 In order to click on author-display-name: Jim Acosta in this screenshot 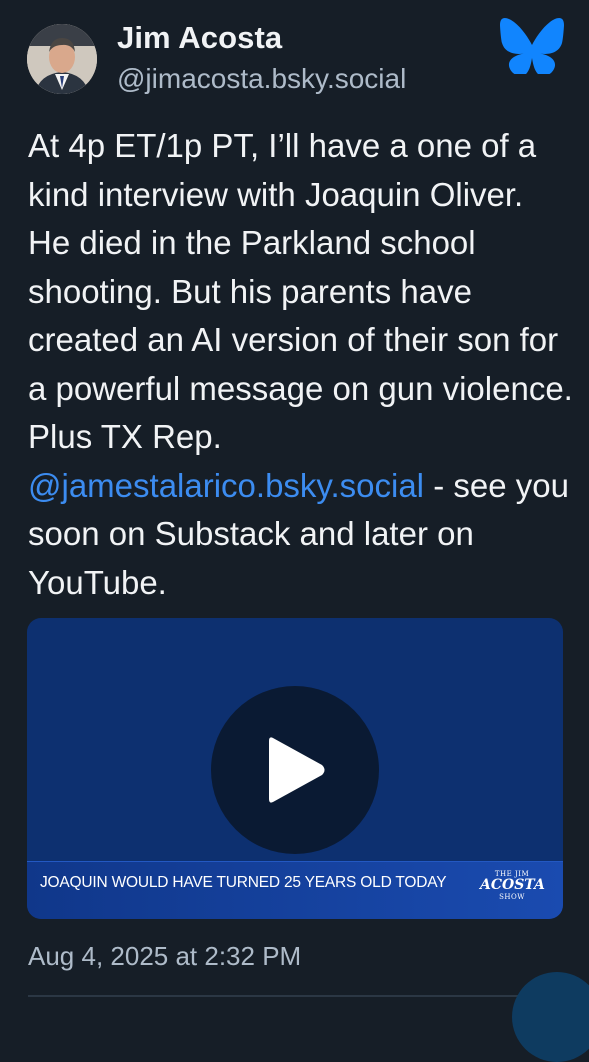, I will do `click(199, 38)`.